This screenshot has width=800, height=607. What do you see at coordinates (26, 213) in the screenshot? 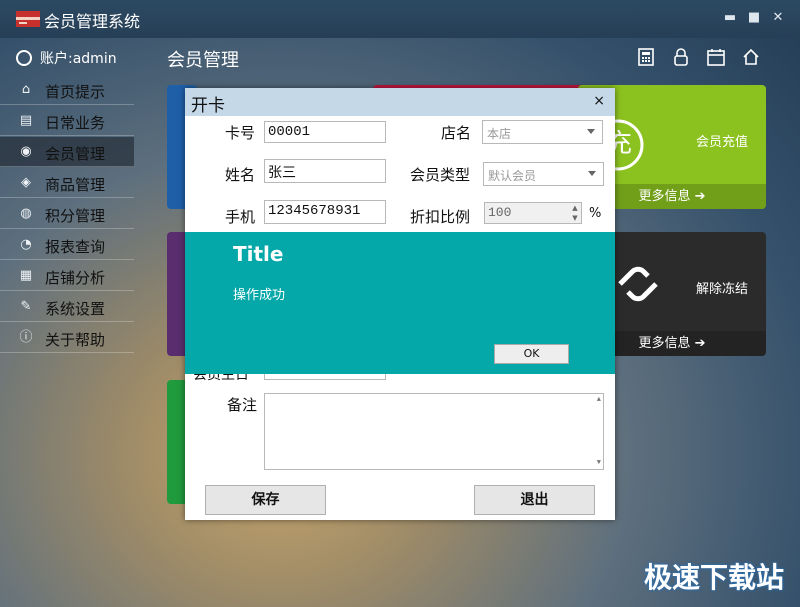
I see `points-icon: ◍` at bounding box center [26, 213].